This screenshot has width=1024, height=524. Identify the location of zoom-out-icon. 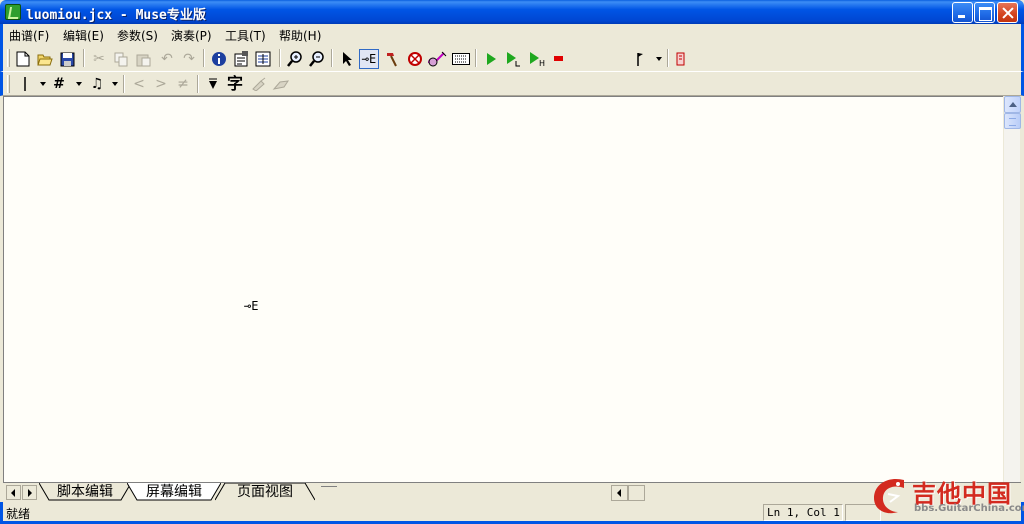
(317, 59).